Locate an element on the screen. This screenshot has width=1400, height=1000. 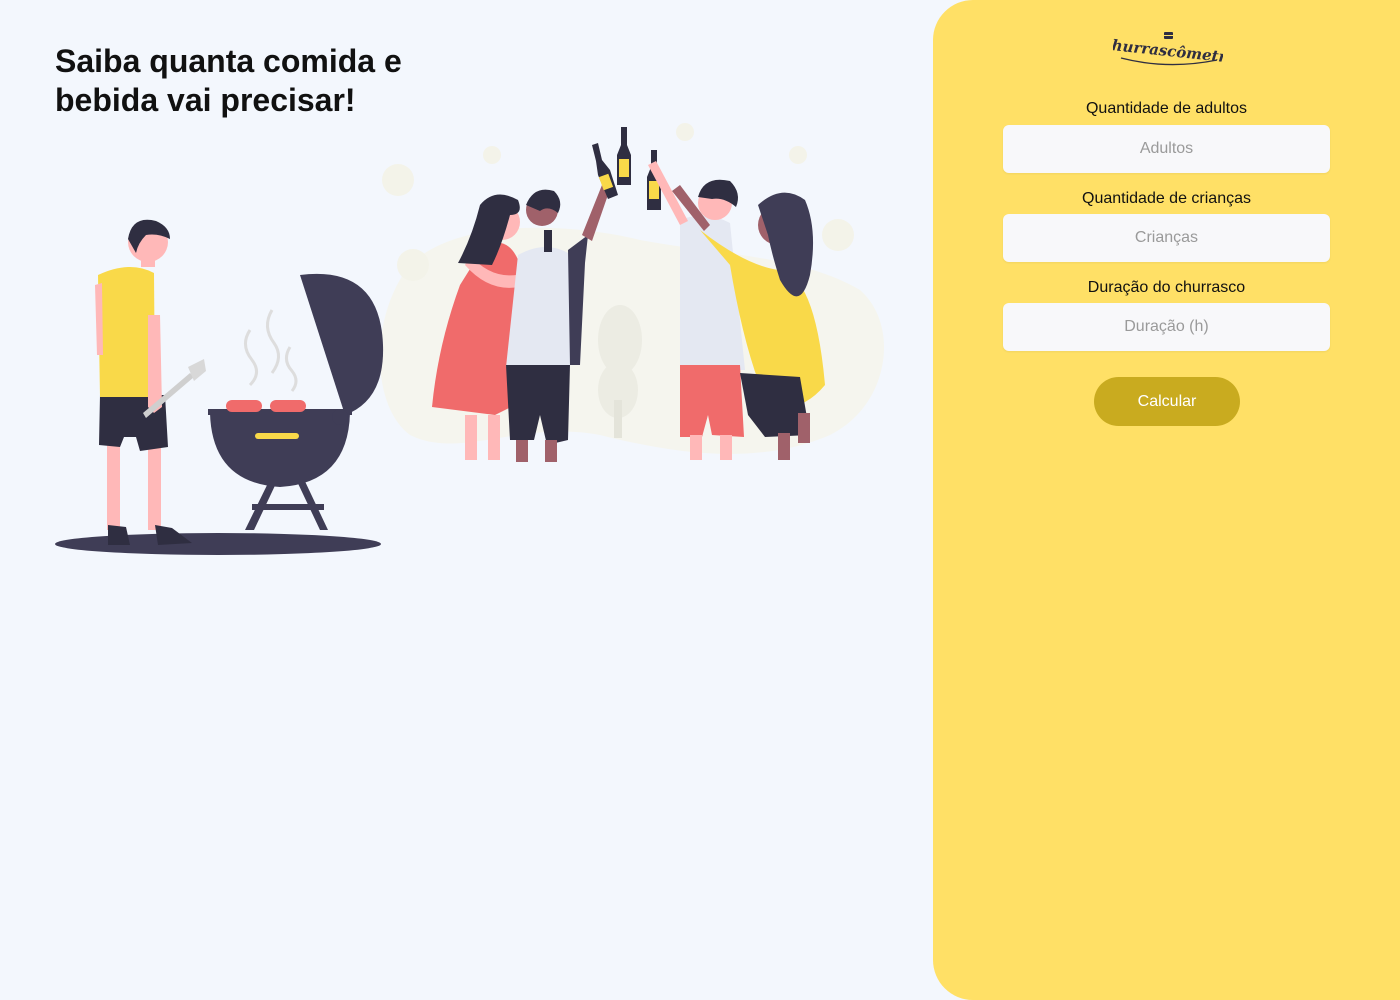
adults-label: Quantidade de adultos is located at coordinates (1166, 108).